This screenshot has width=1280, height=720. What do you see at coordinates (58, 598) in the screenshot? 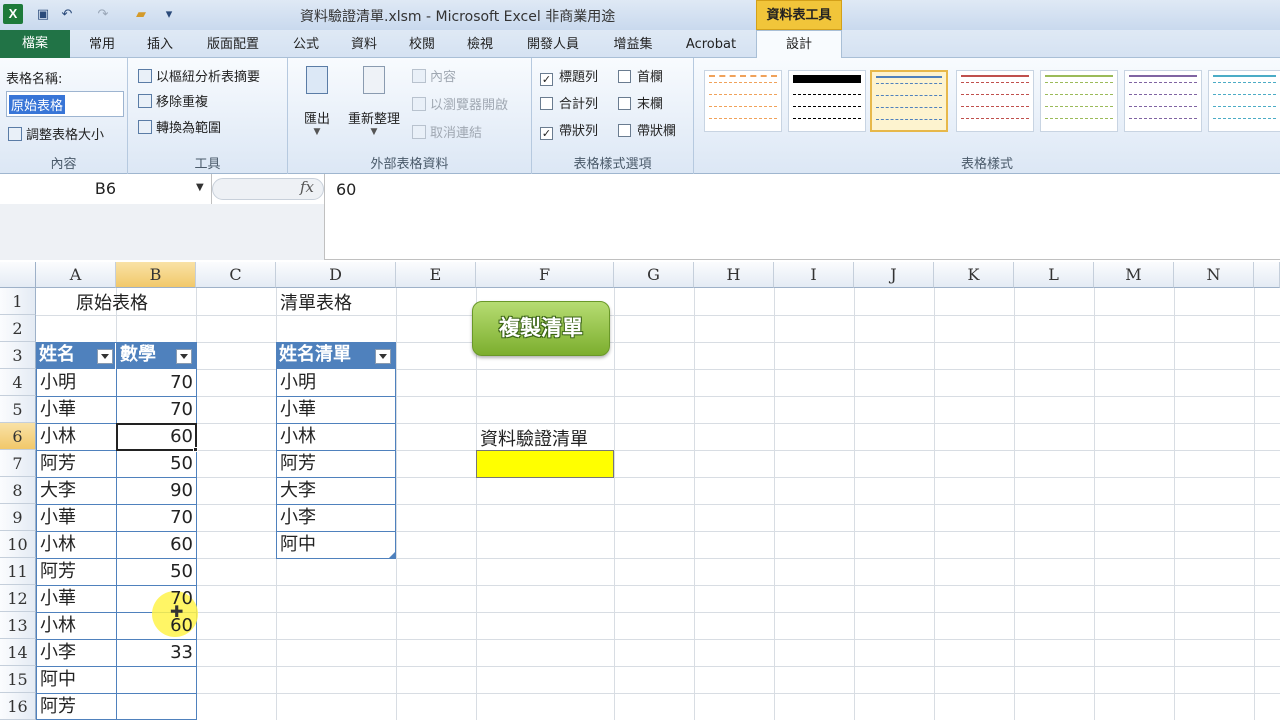
I see `cell-a12: 小華` at bounding box center [58, 598].